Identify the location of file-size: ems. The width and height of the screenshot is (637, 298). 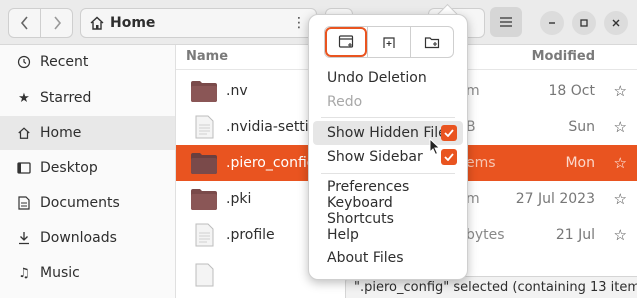
(481, 163).